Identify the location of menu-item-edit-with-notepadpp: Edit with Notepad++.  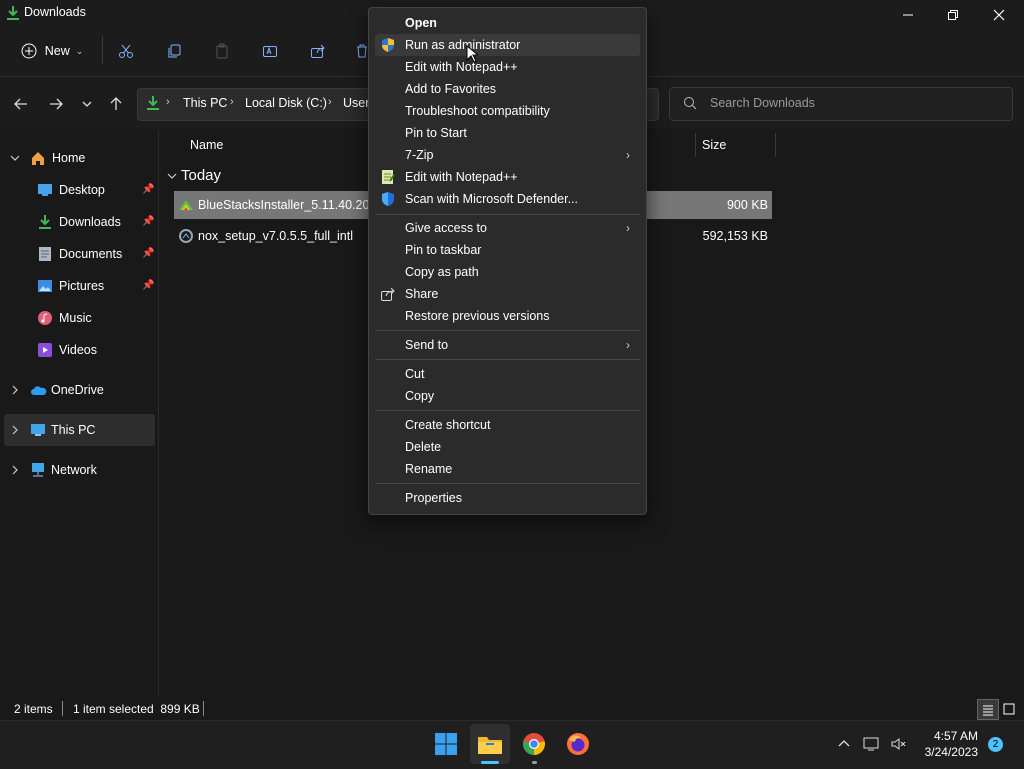
(507, 67).